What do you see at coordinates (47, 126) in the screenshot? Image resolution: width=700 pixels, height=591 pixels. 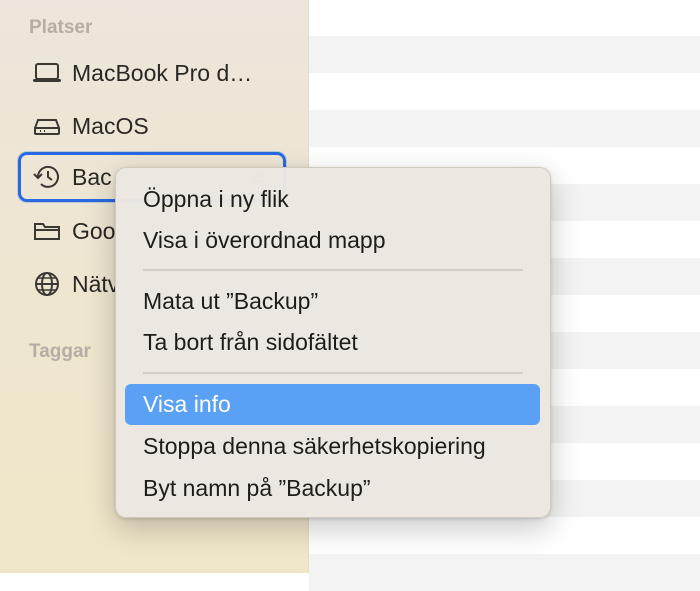 I see `drive-icon` at bounding box center [47, 126].